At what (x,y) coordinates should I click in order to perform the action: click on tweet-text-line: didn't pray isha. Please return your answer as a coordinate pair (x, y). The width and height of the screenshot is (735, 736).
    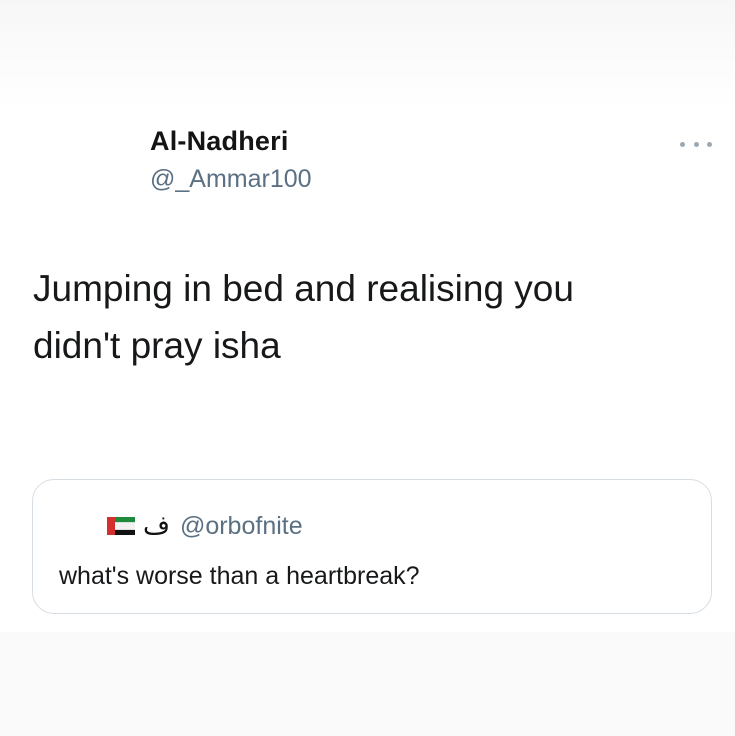
    Looking at the image, I should click on (157, 345).